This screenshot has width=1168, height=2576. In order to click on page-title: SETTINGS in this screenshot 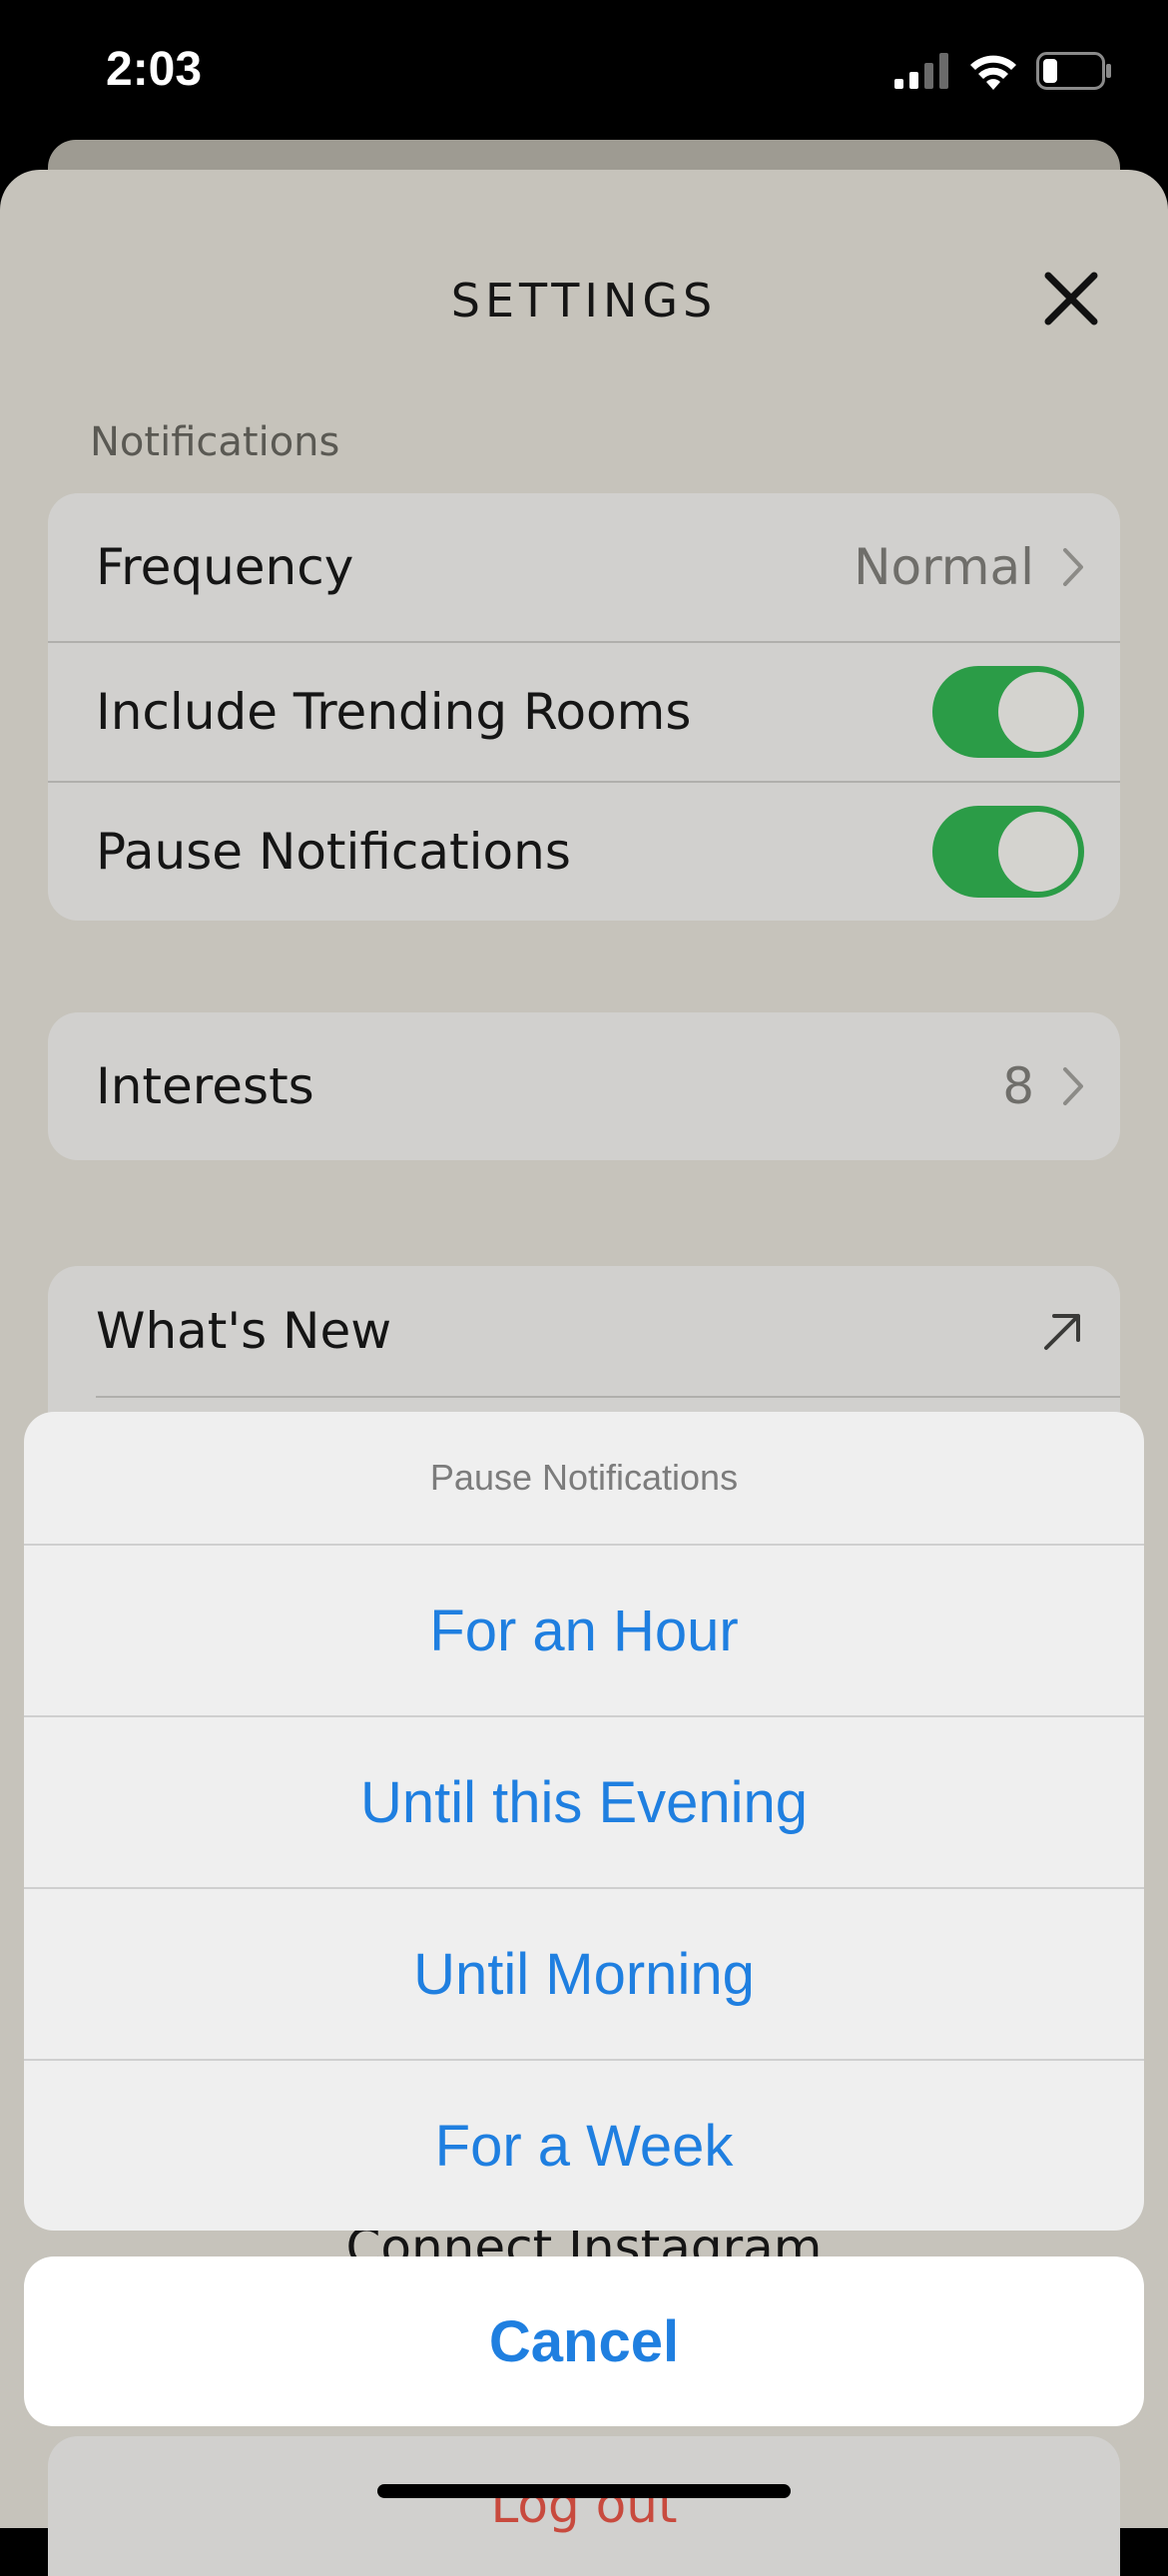, I will do `click(584, 300)`.